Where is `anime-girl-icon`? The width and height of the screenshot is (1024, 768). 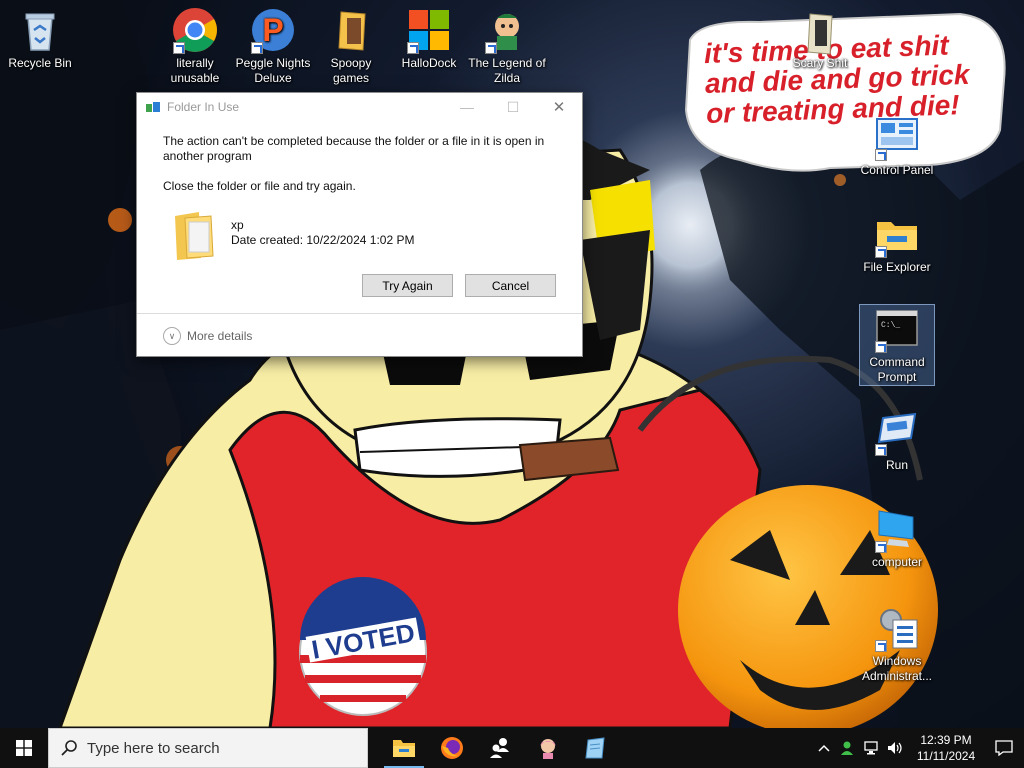 anime-girl-icon is located at coordinates (548, 749).